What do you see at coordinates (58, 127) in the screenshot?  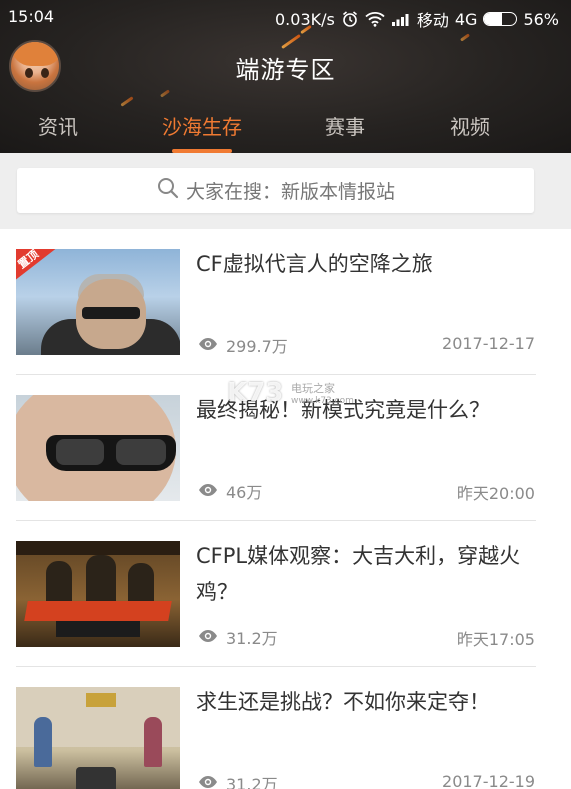 I see `tab-label: 资讯` at bounding box center [58, 127].